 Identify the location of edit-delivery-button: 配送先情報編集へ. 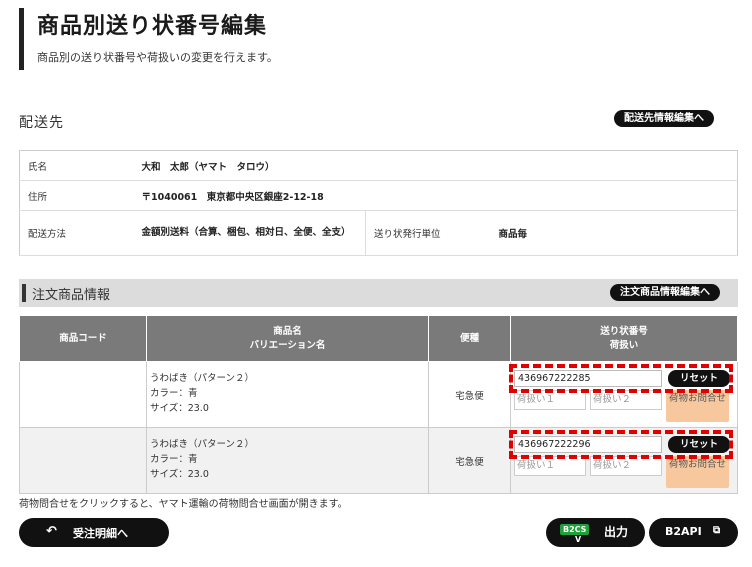
(664, 118).